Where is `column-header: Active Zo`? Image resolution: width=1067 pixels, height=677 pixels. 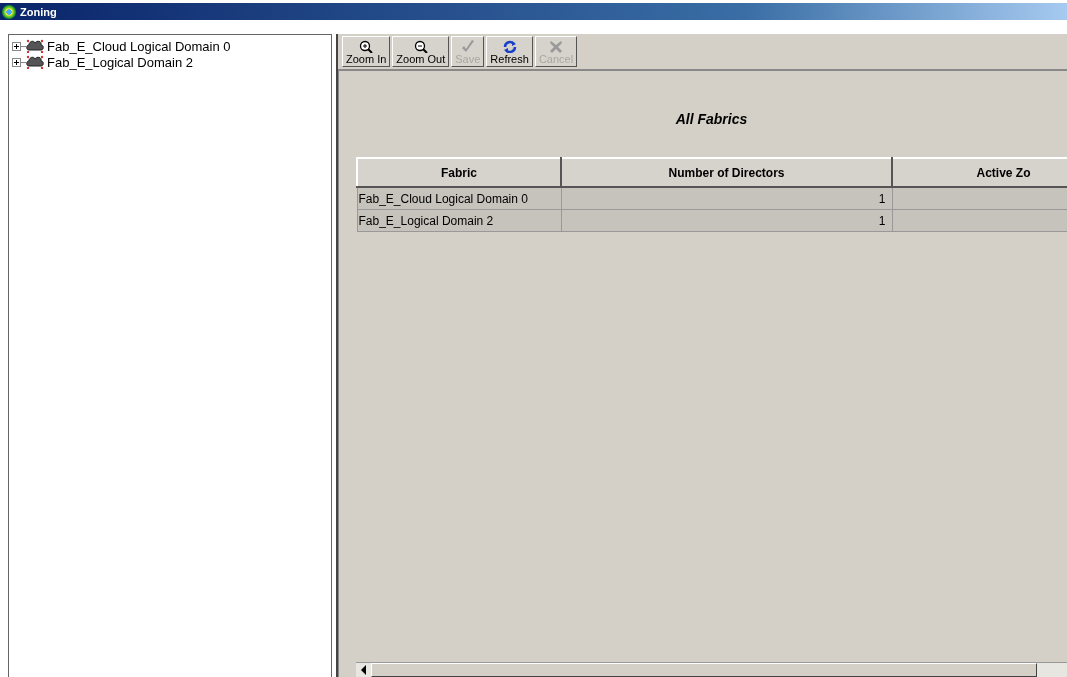 column-header: Active Zo is located at coordinates (979, 172).